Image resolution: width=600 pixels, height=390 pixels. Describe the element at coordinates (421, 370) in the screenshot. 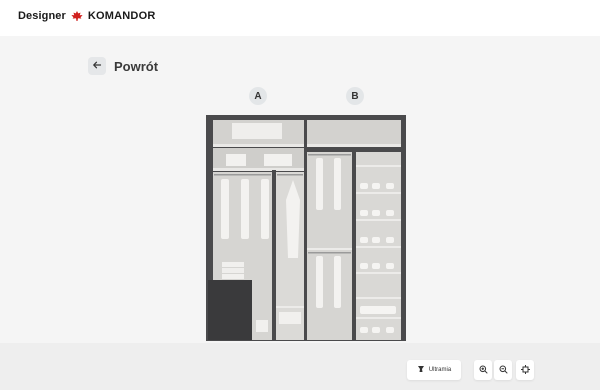

I see `frame-icon` at that location.